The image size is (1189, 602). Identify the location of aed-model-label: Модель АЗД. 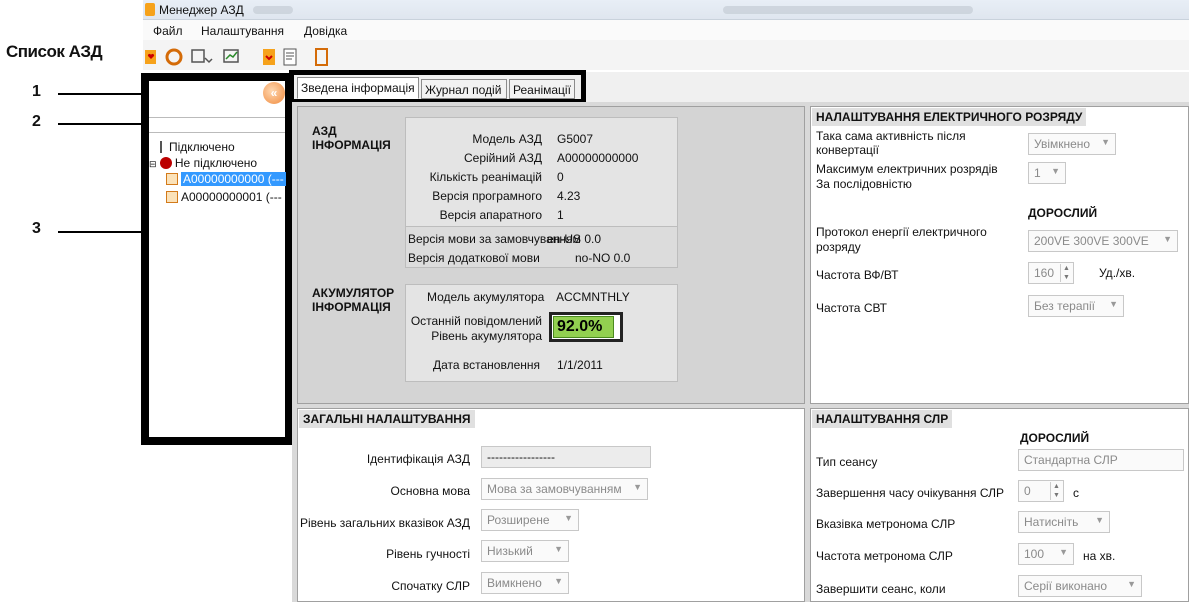
(507, 139).